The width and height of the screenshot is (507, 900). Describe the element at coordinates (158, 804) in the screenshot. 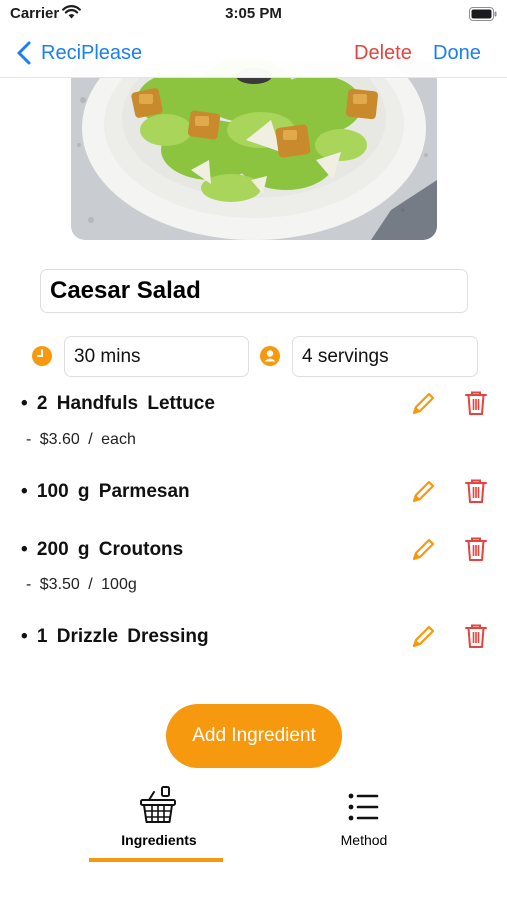

I see `basket-icon` at that location.